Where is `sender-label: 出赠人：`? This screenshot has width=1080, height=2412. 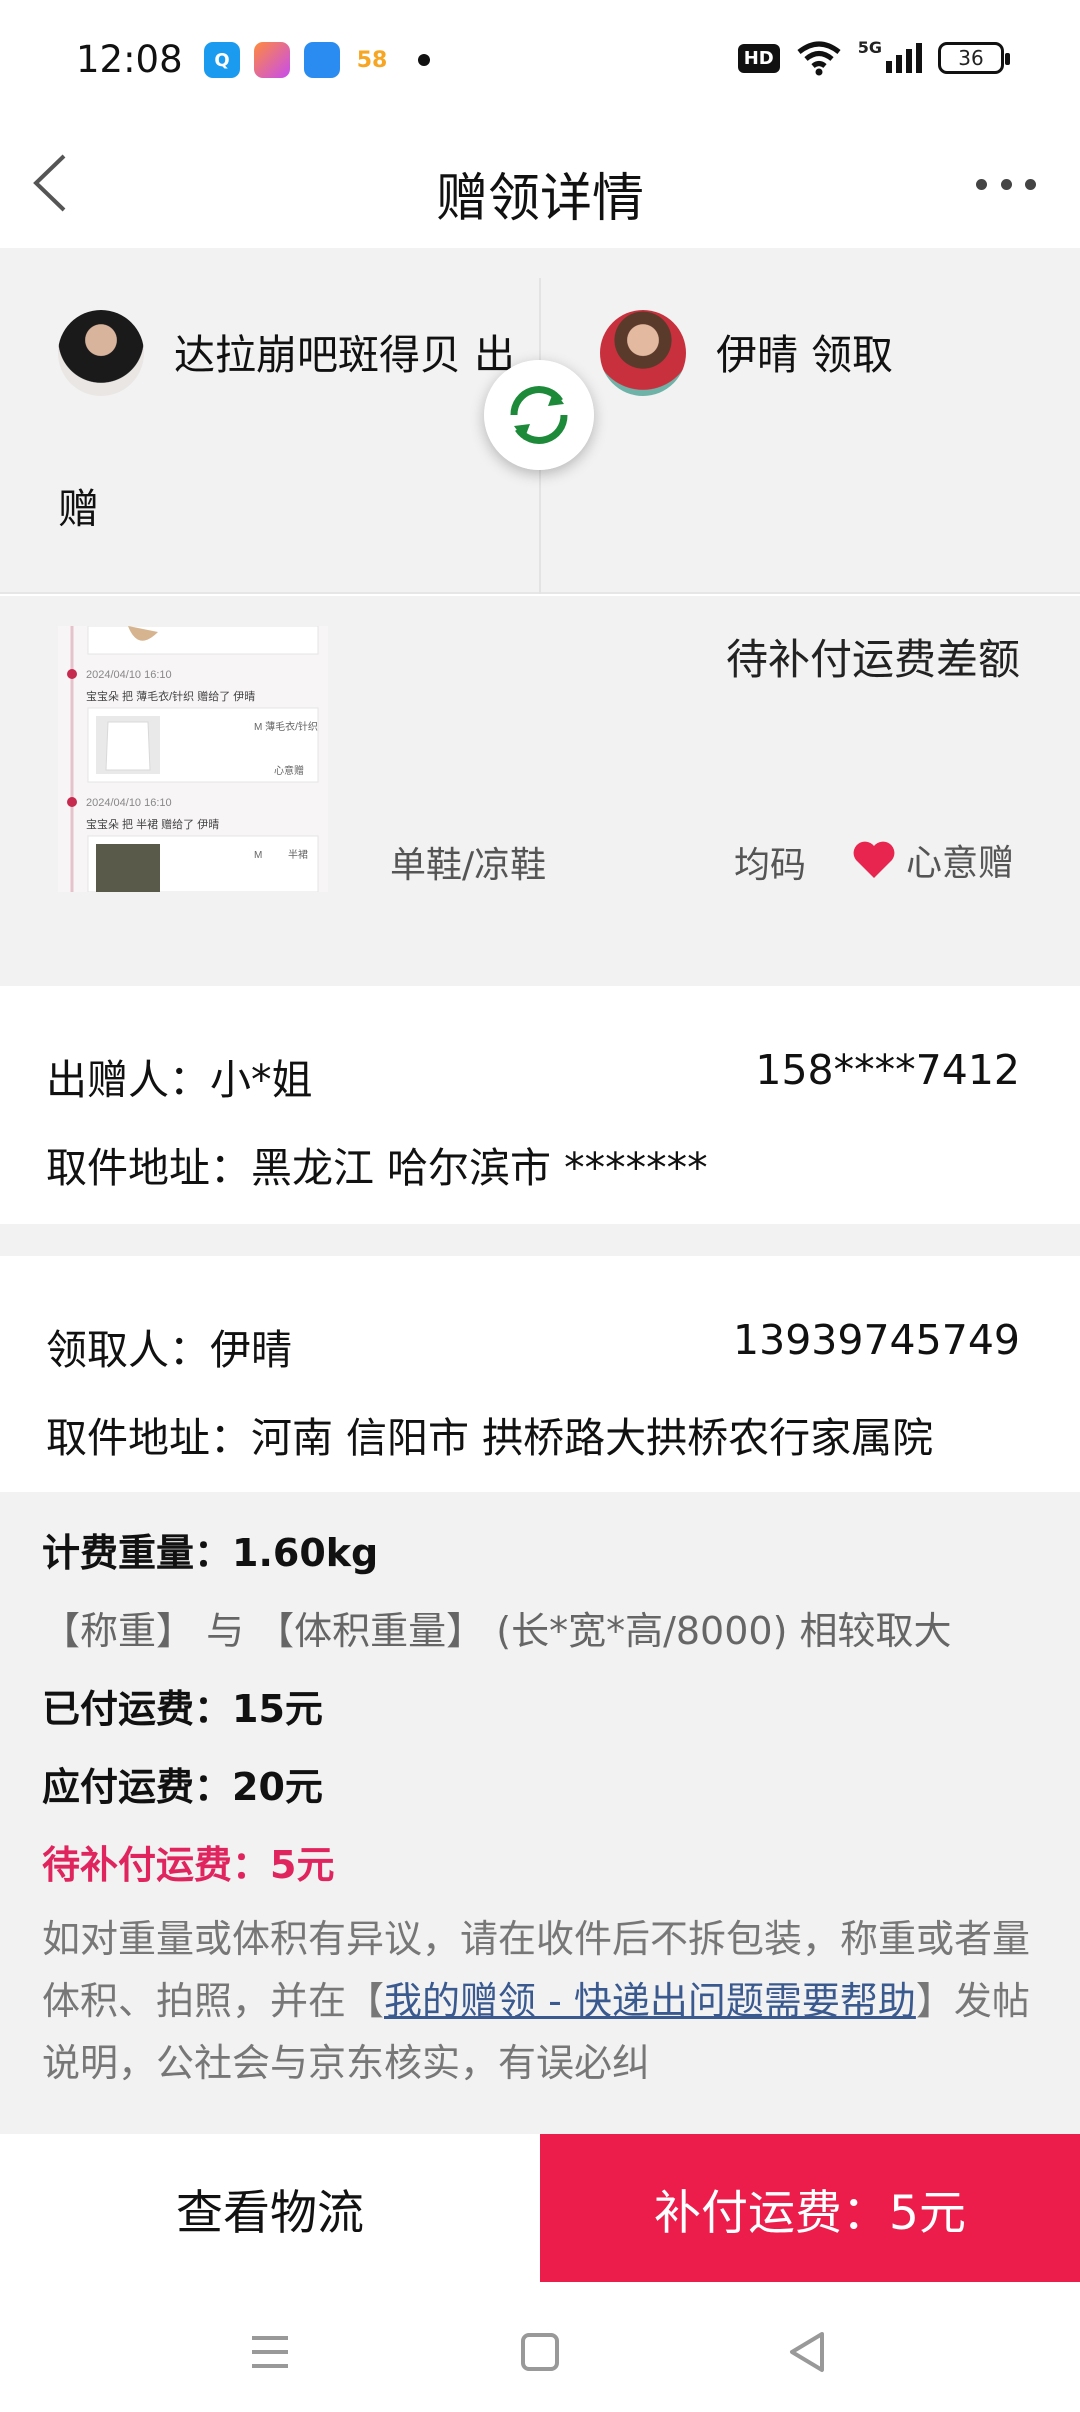
sender-label: 出赠人： is located at coordinates (128, 1080).